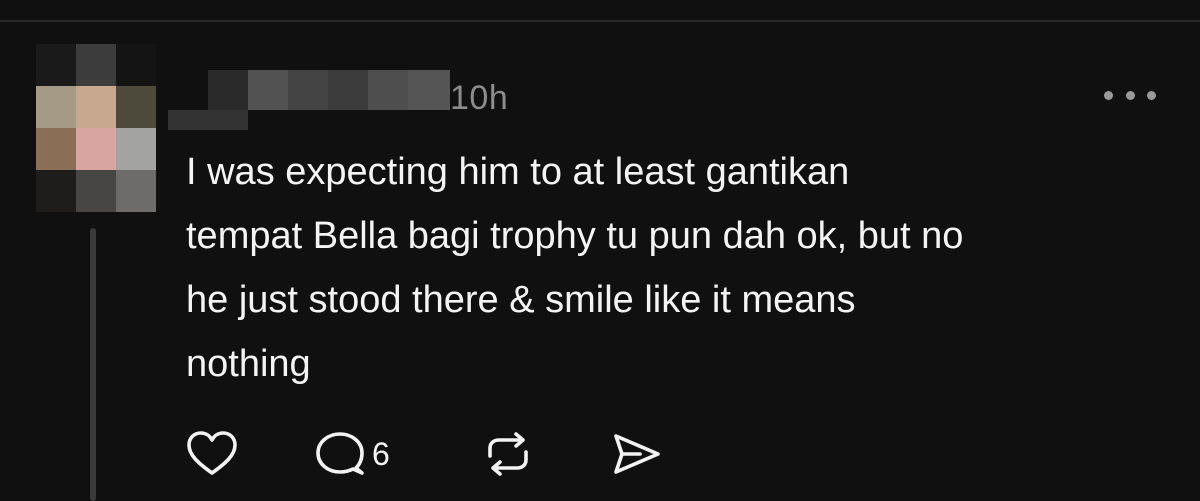 The height and width of the screenshot is (501, 1200). What do you see at coordinates (313, 100) in the screenshot?
I see `username-redacted` at bounding box center [313, 100].